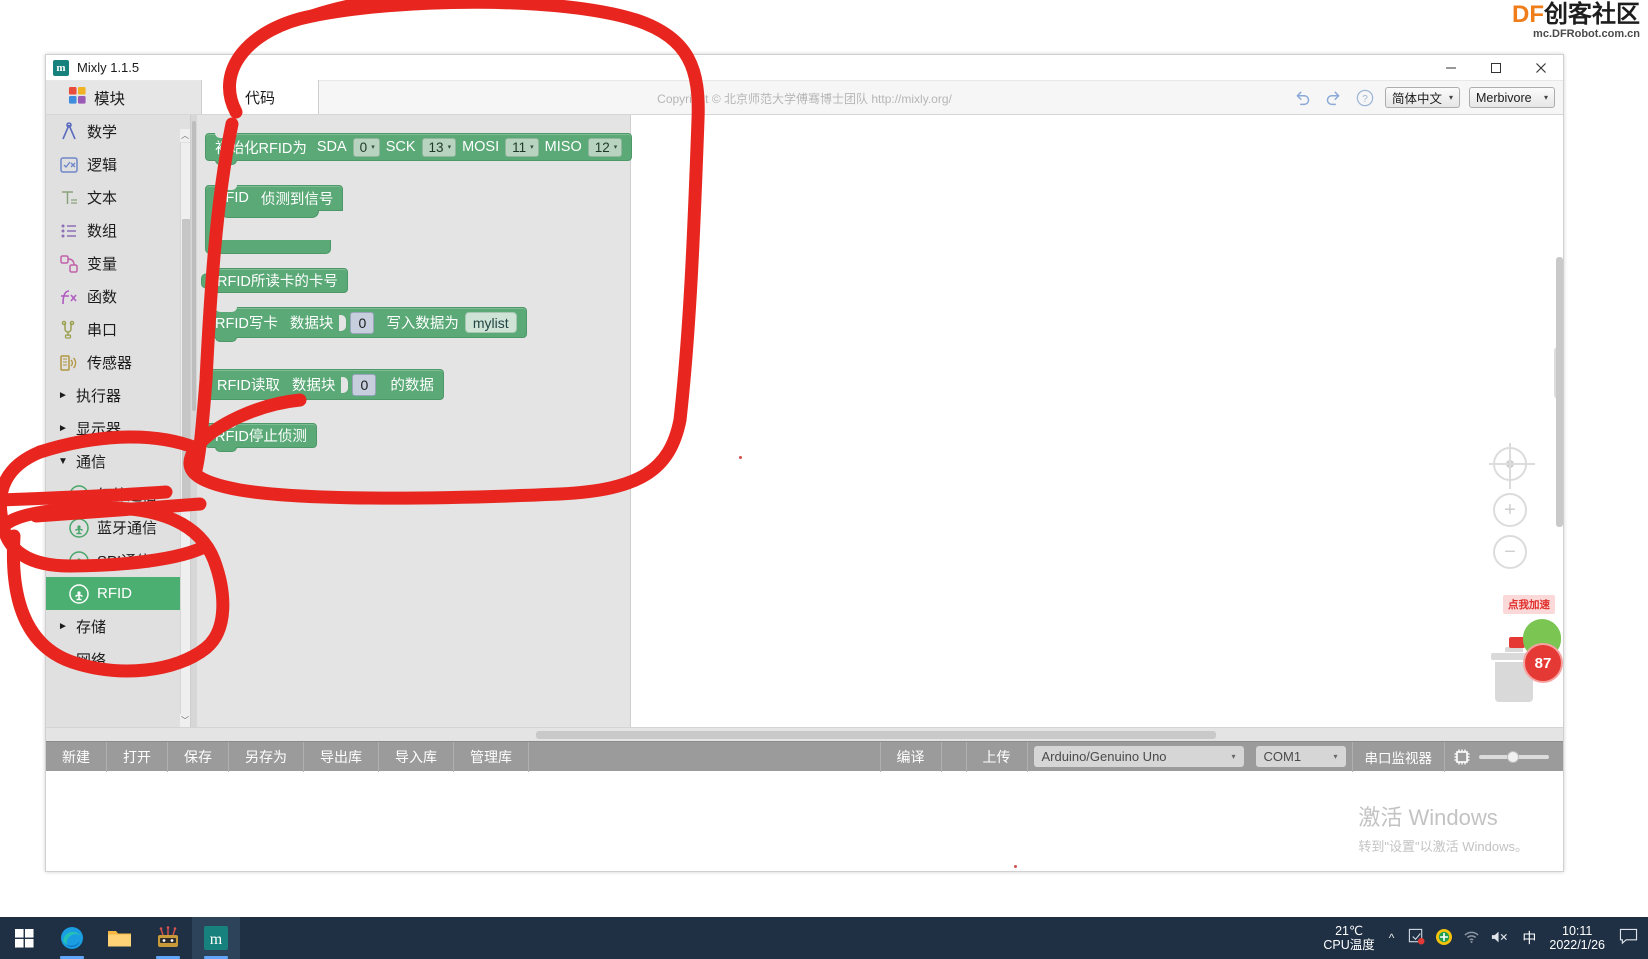 This screenshot has height=959, width=1648. I want to click on taskbar-clock: 10:11 2022/1/26, so click(1577, 938).